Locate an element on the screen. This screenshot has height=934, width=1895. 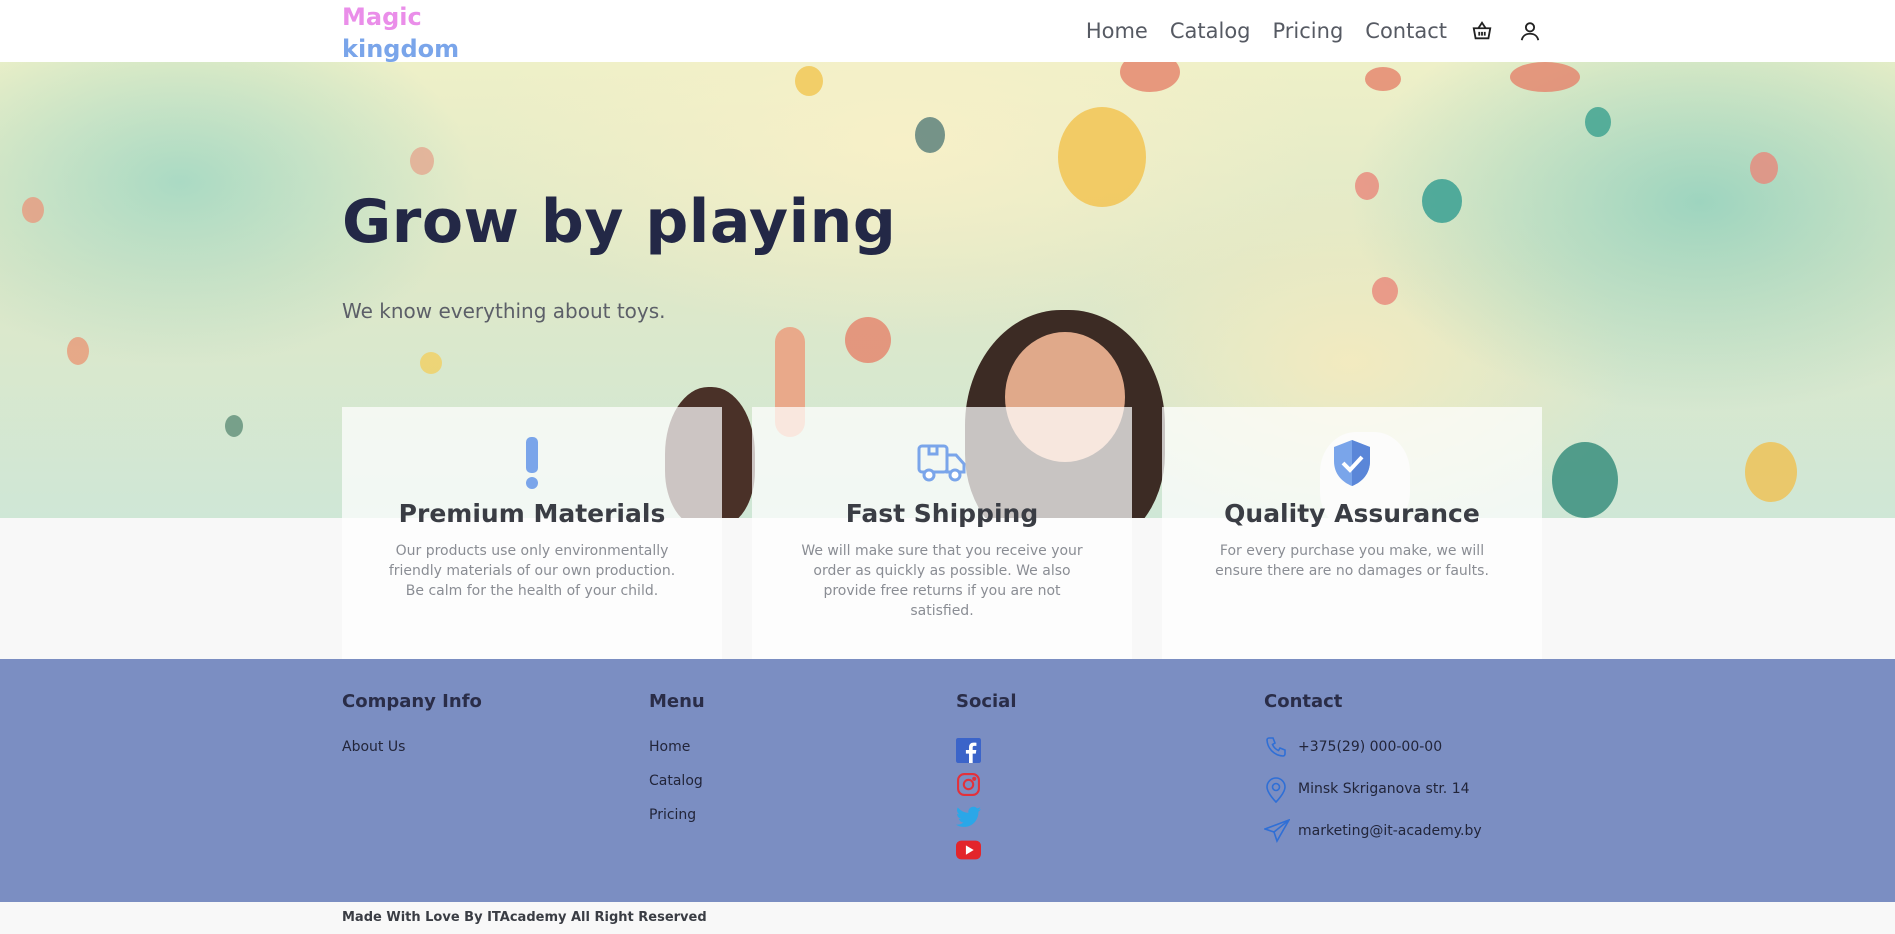
hero-title: Grow by playing is located at coordinates (619, 222).